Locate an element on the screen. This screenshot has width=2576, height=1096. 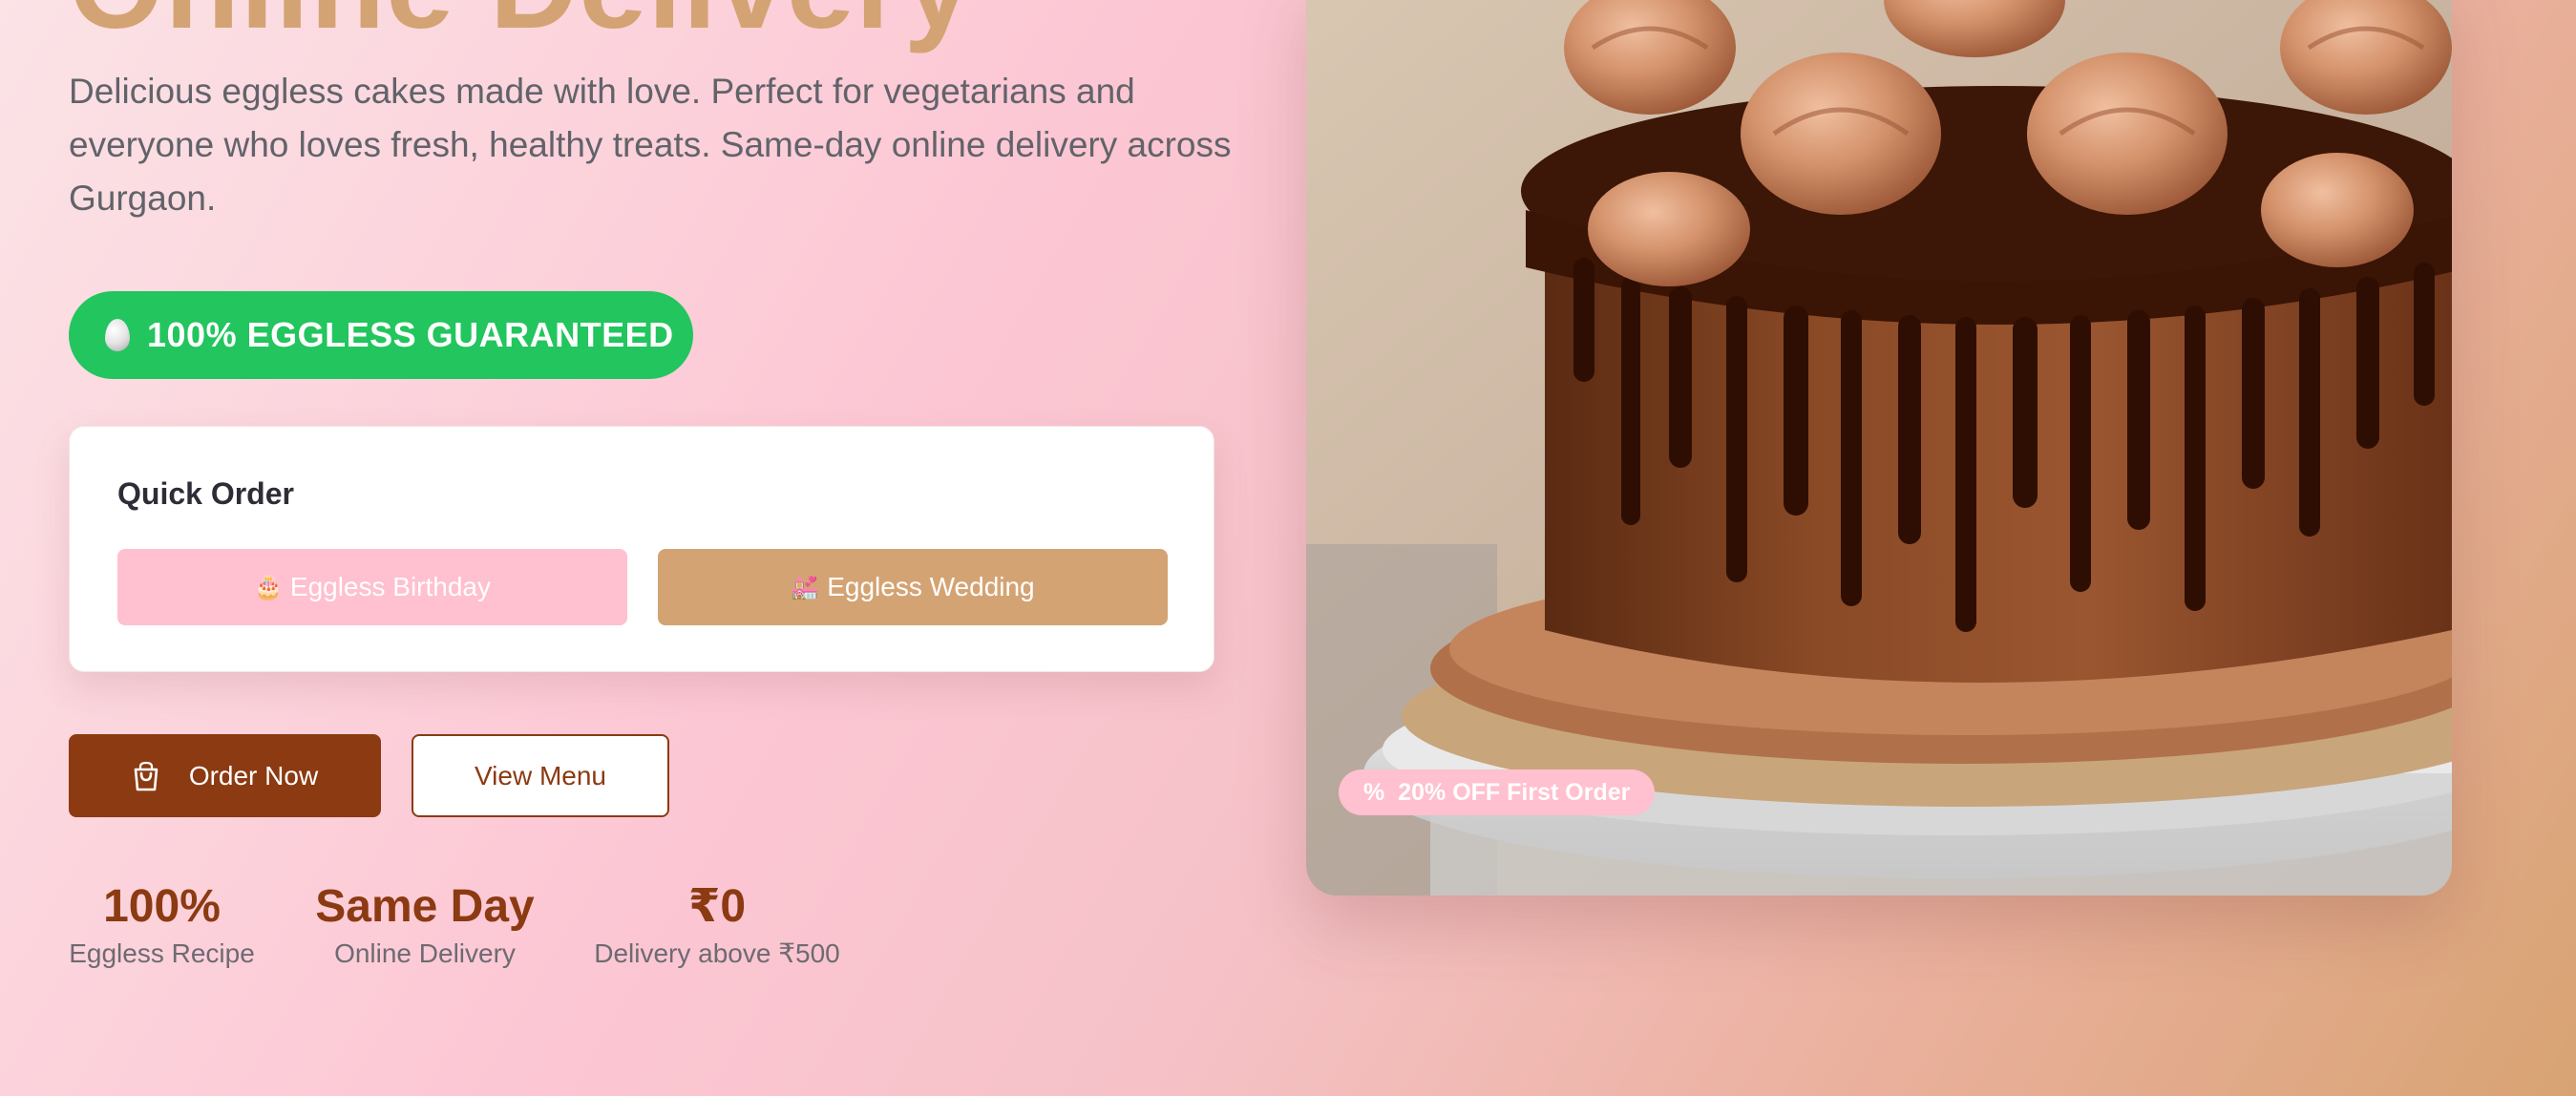
view-menu-label: View Menu is located at coordinates (540, 775).